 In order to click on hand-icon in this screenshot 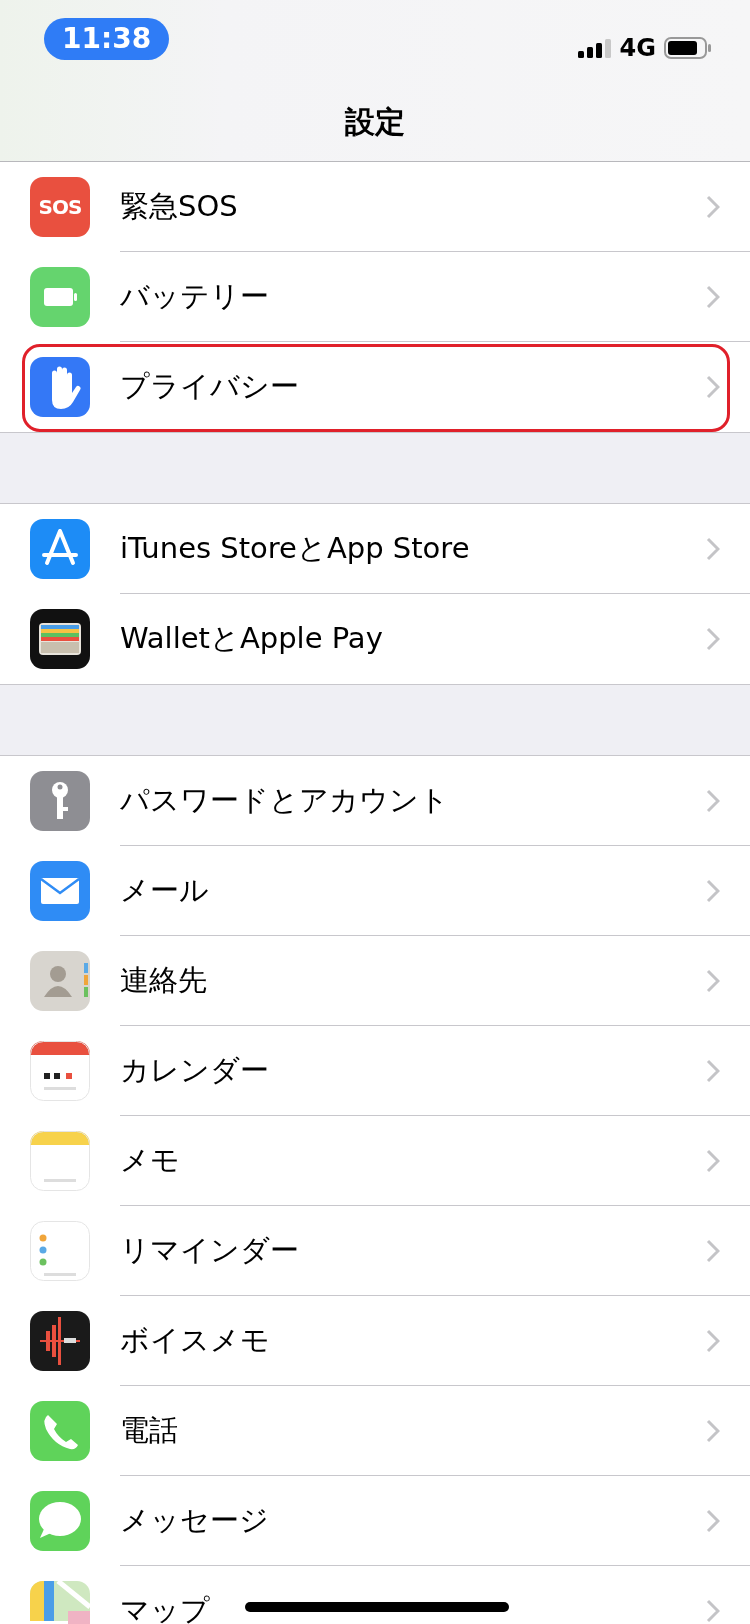, I will do `click(60, 387)`.